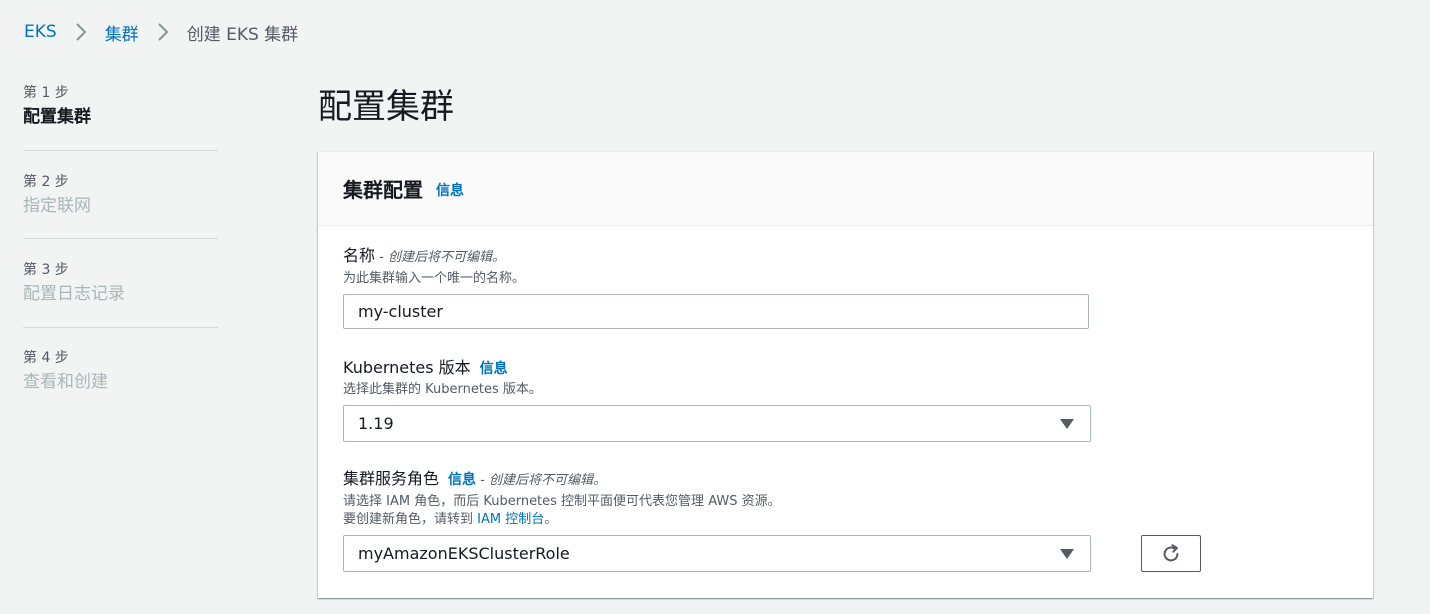  I want to click on role-description-line2: 要创建新角色，请转到 IAM 控制台。, so click(773, 520).